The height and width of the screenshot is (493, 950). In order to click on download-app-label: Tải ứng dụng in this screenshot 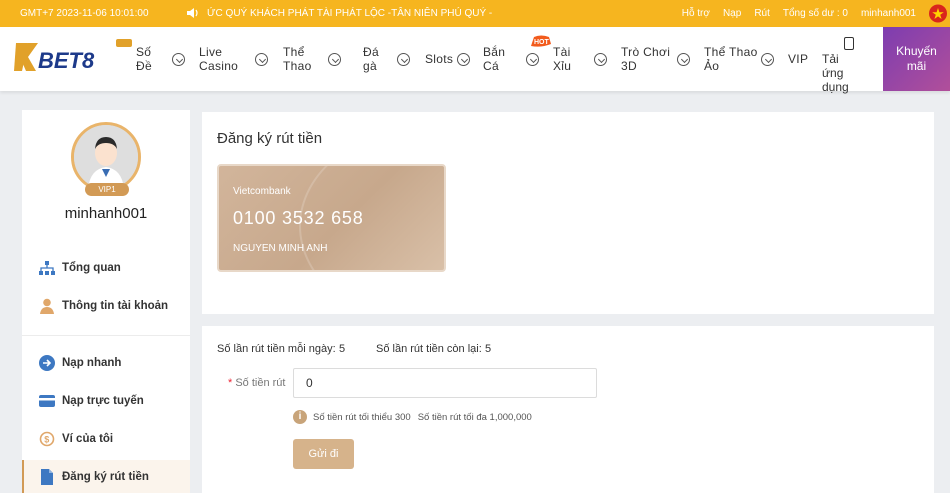, I will do `click(835, 73)`.